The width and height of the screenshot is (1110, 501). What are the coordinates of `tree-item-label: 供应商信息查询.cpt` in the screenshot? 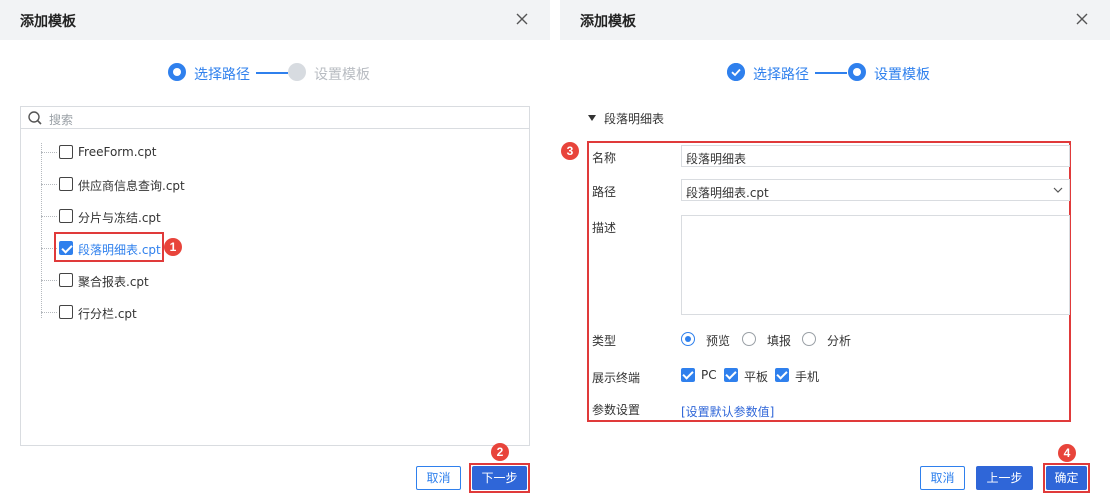 It's located at (131, 186).